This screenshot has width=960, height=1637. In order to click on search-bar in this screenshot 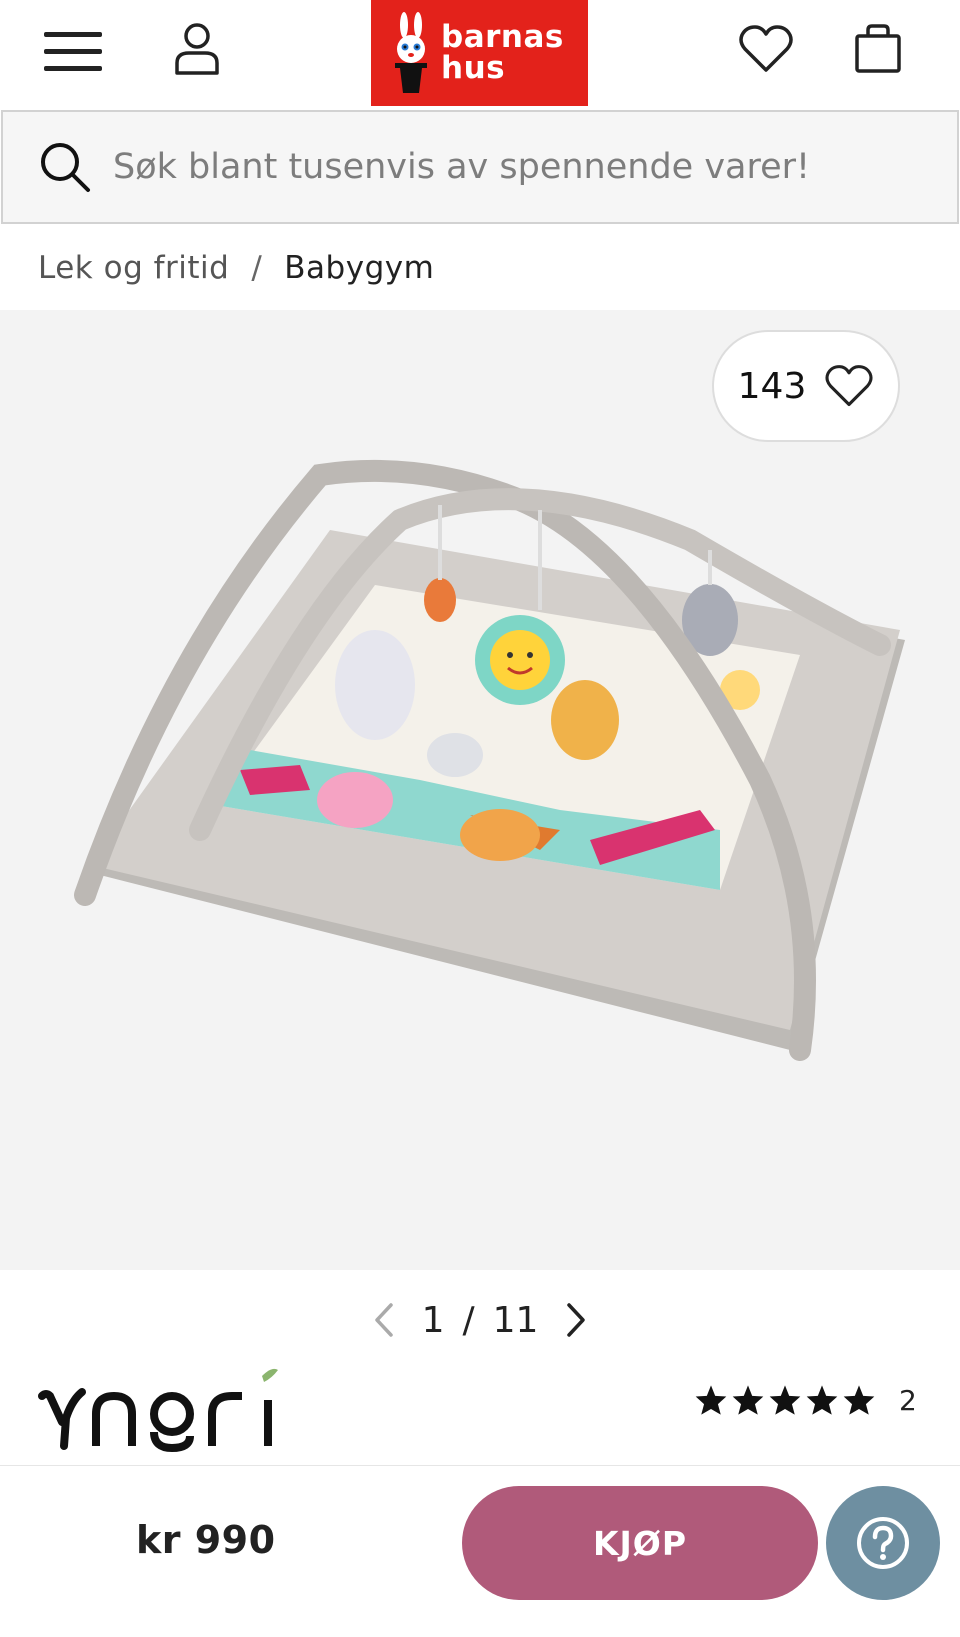, I will do `click(480, 167)`.